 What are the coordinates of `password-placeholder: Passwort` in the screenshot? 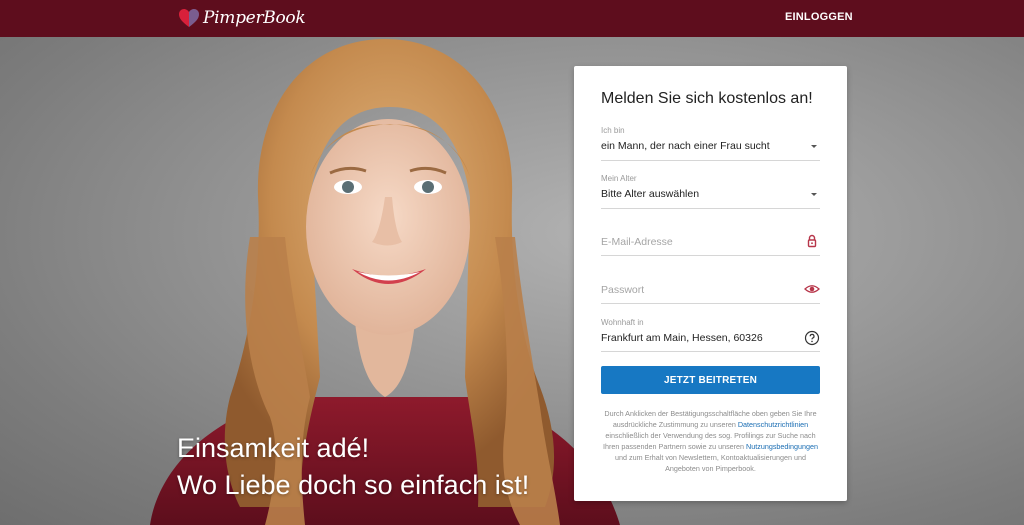 It's located at (623, 290).